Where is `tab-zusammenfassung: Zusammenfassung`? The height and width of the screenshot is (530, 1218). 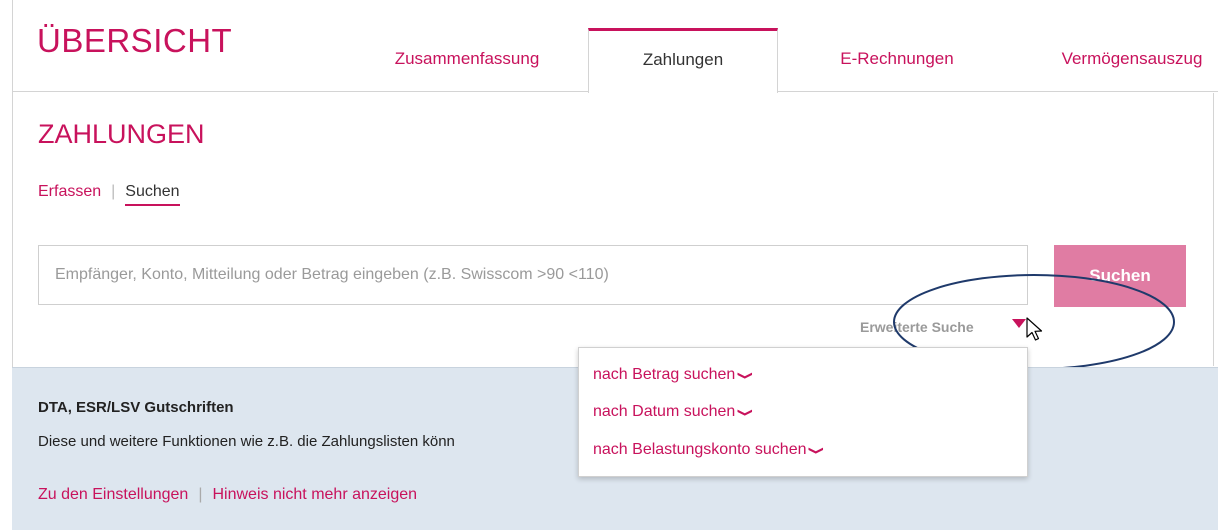 tab-zusammenfassung: Zusammenfassung is located at coordinates (467, 60).